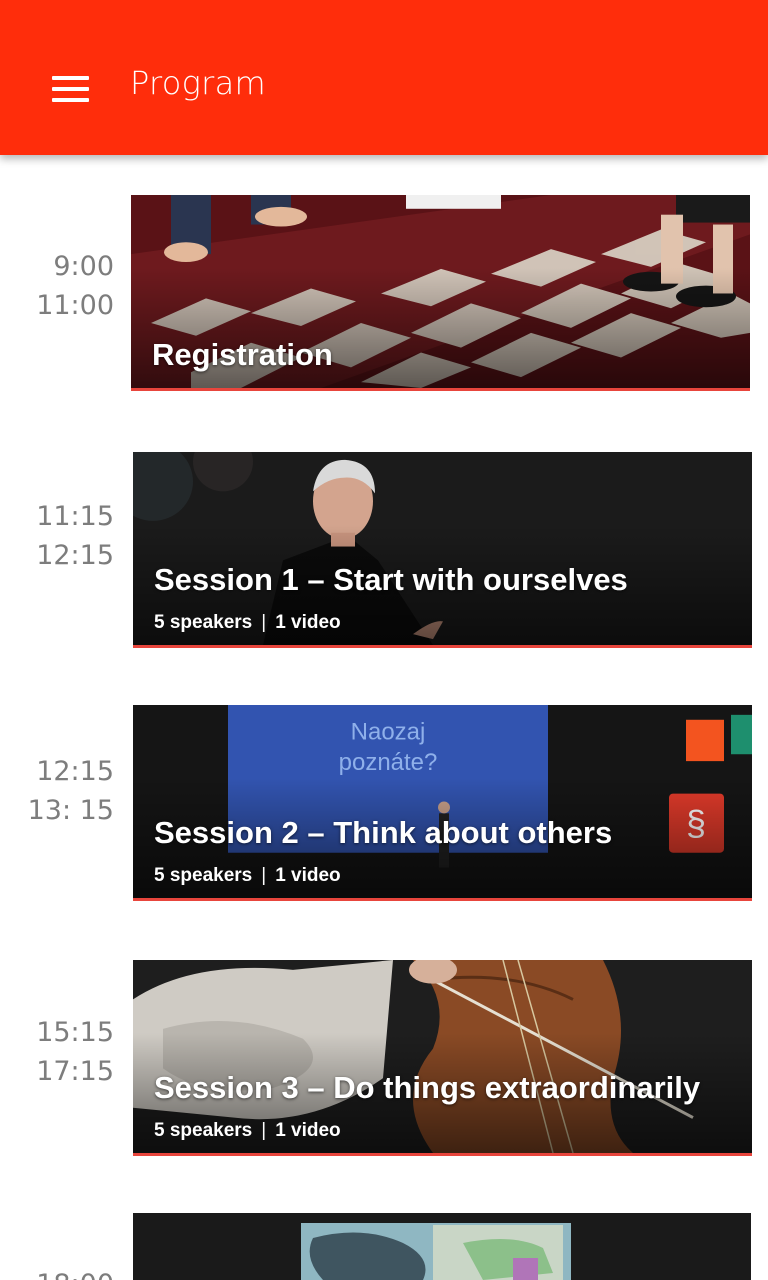 This screenshot has width=768, height=1280. What do you see at coordinates (388, 732) in the screenshot?
I see `svg-text: Naozaj` at bounding box center [388, 732].